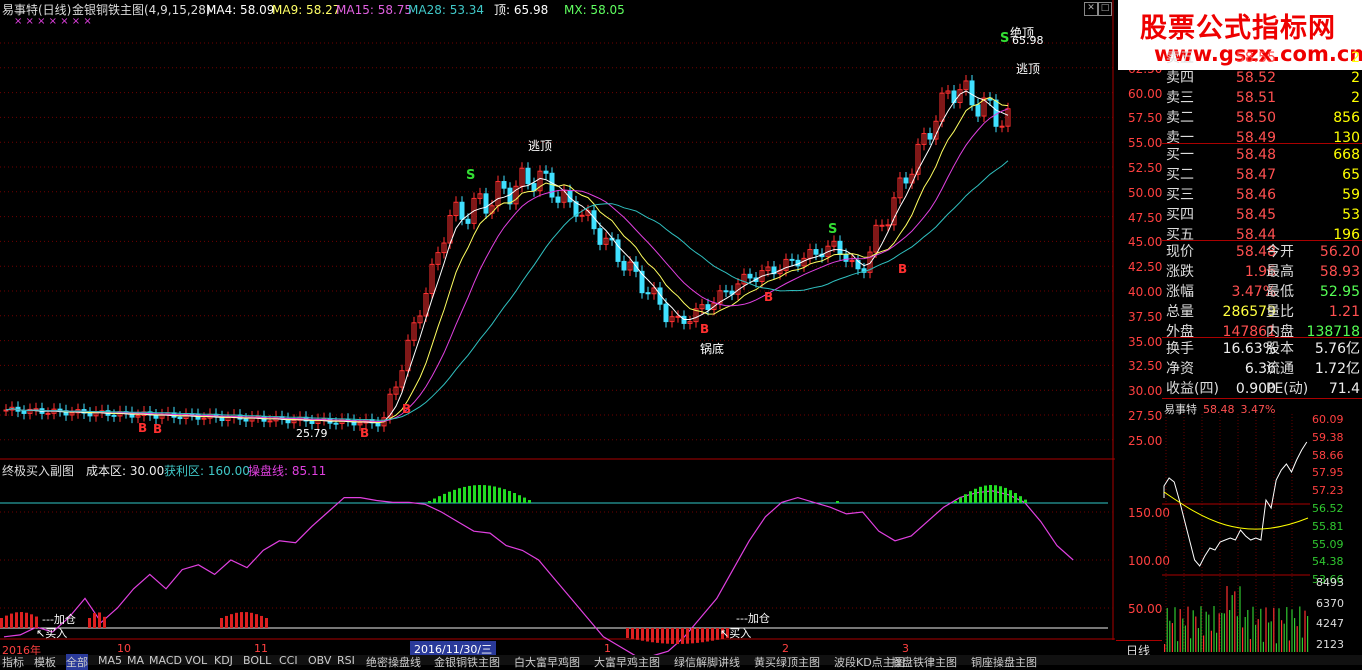 Image resolution: width=1362 pixels, height=670 pixels. What do you see at coordinates (165, 660) in the screenshot?
I see `indicator-tab: MACD` at bounding box center [165, 660].